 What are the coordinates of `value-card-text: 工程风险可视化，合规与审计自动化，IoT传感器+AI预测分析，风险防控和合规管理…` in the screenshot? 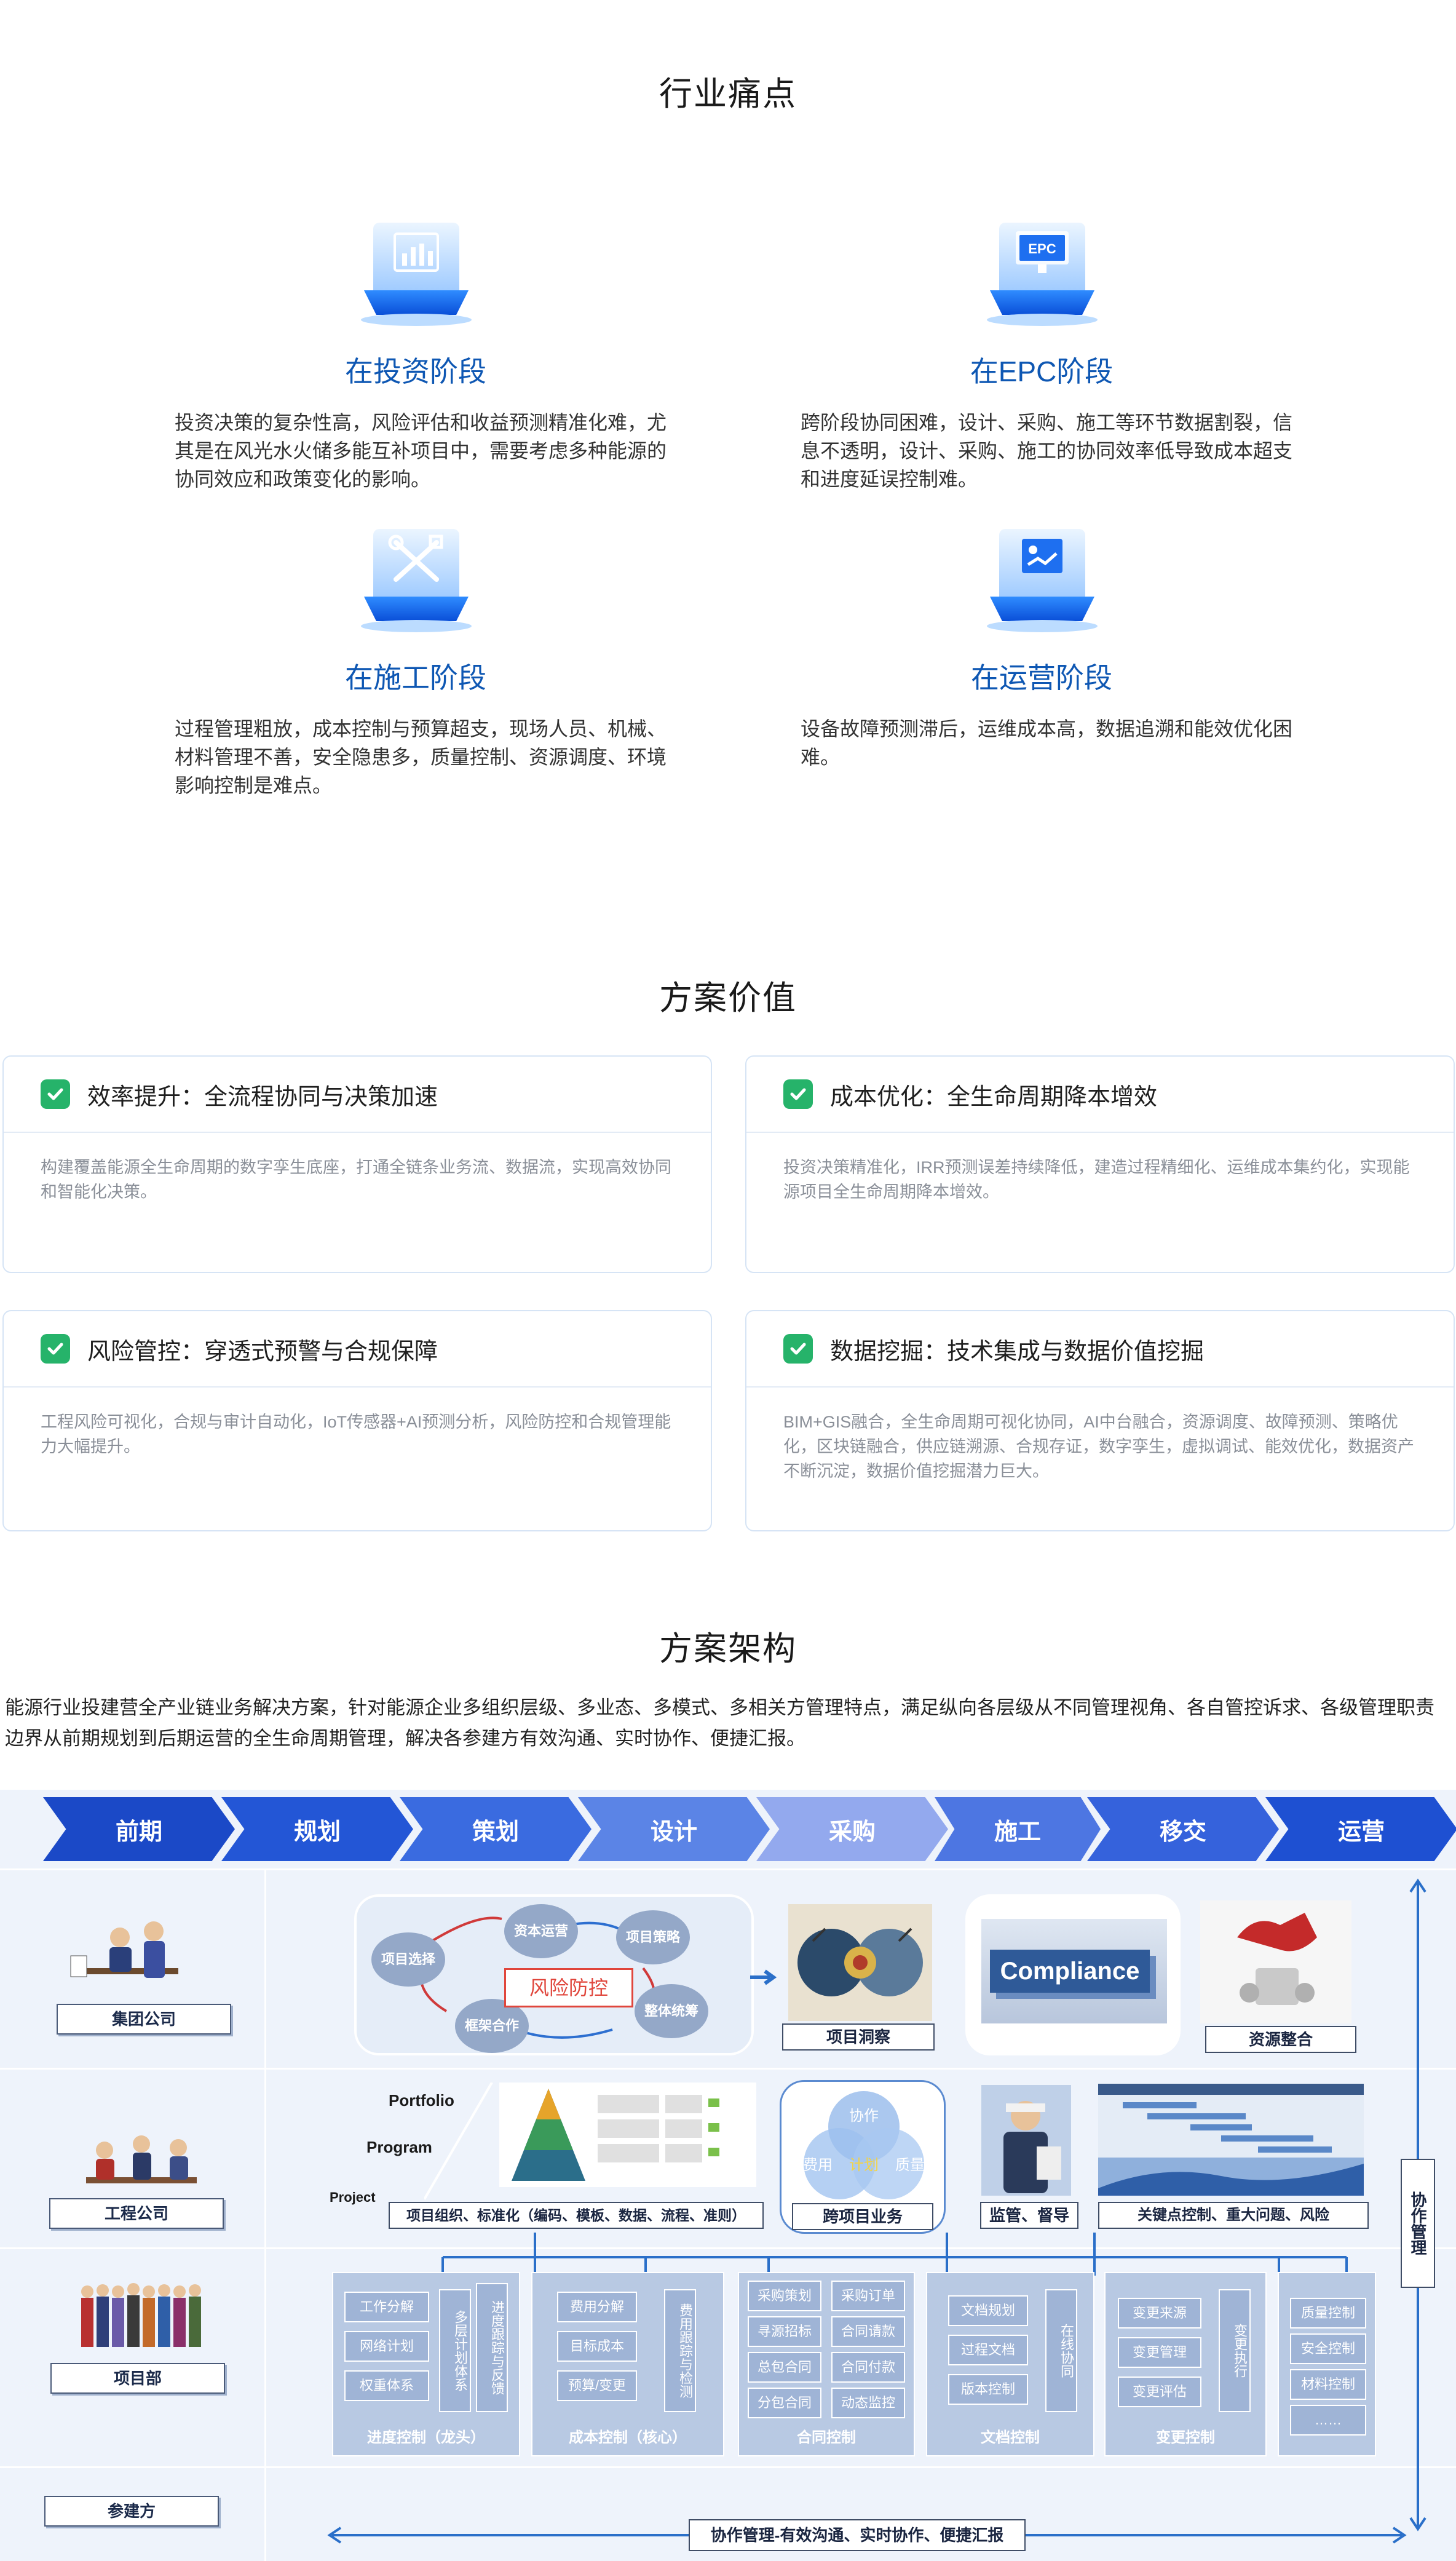 It's located at (356, 1435).